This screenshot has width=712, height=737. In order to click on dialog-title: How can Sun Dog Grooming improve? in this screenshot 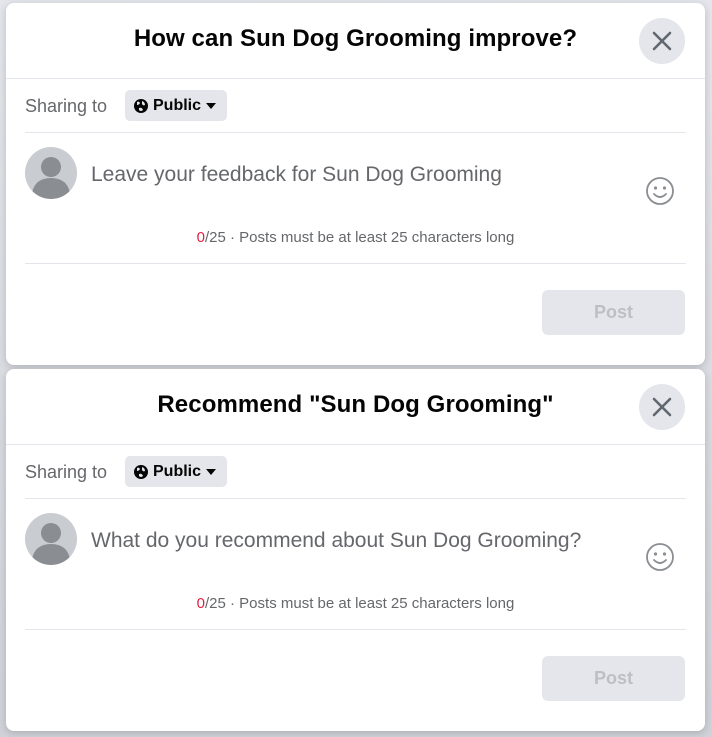, I will do `click(355, 38)`.